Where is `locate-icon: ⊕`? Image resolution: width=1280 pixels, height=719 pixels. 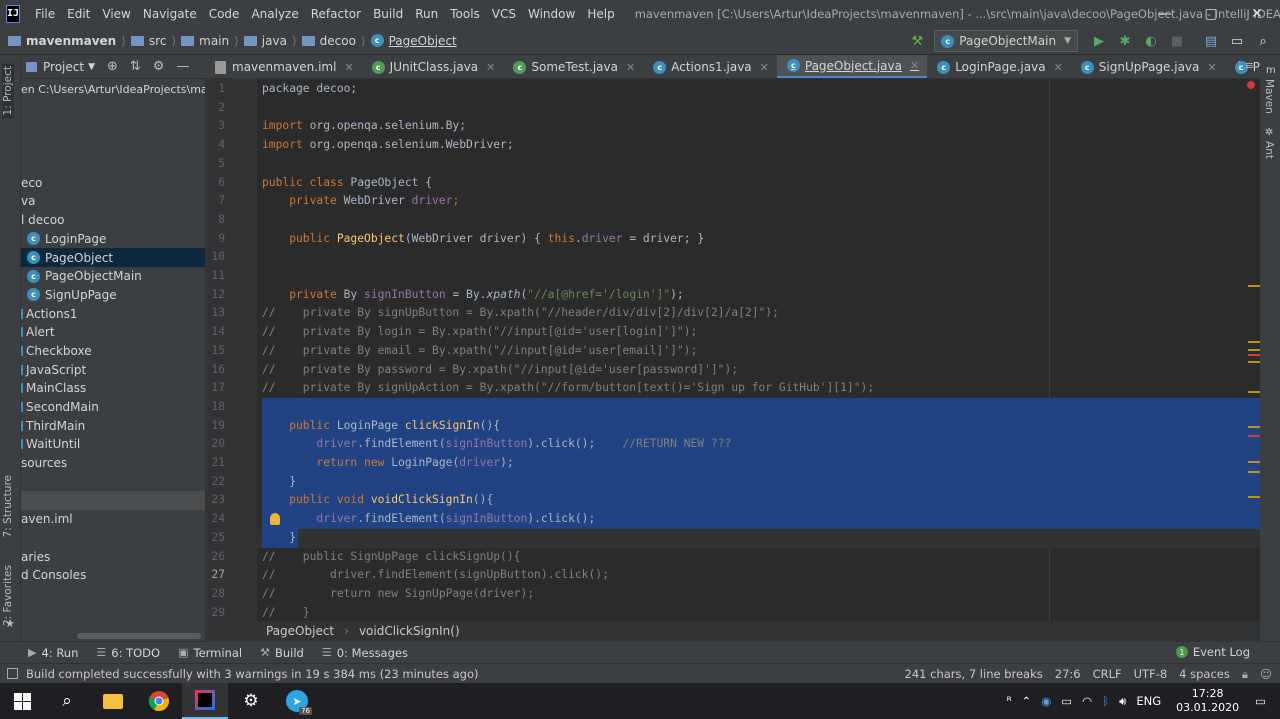 locate-icon: ⊕ is located at coordinates (112, 66).